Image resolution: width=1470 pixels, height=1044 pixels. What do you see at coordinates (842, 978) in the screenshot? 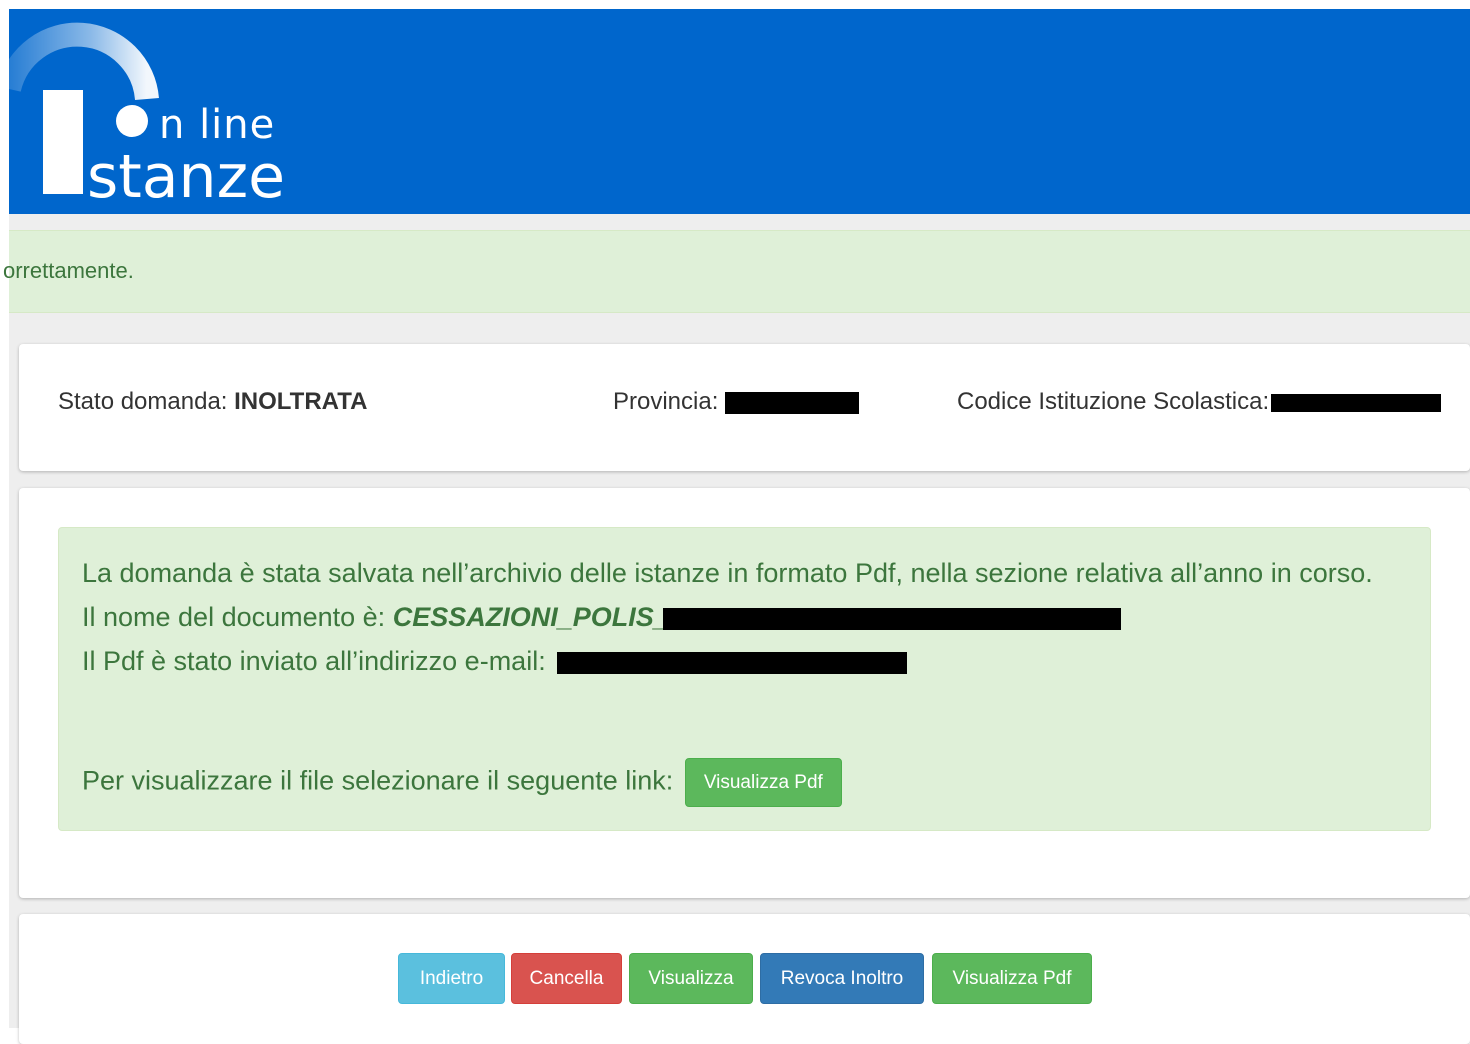
I see `revoke-submission-button: Revoca Inoltro` at bounding box center [842, 978].